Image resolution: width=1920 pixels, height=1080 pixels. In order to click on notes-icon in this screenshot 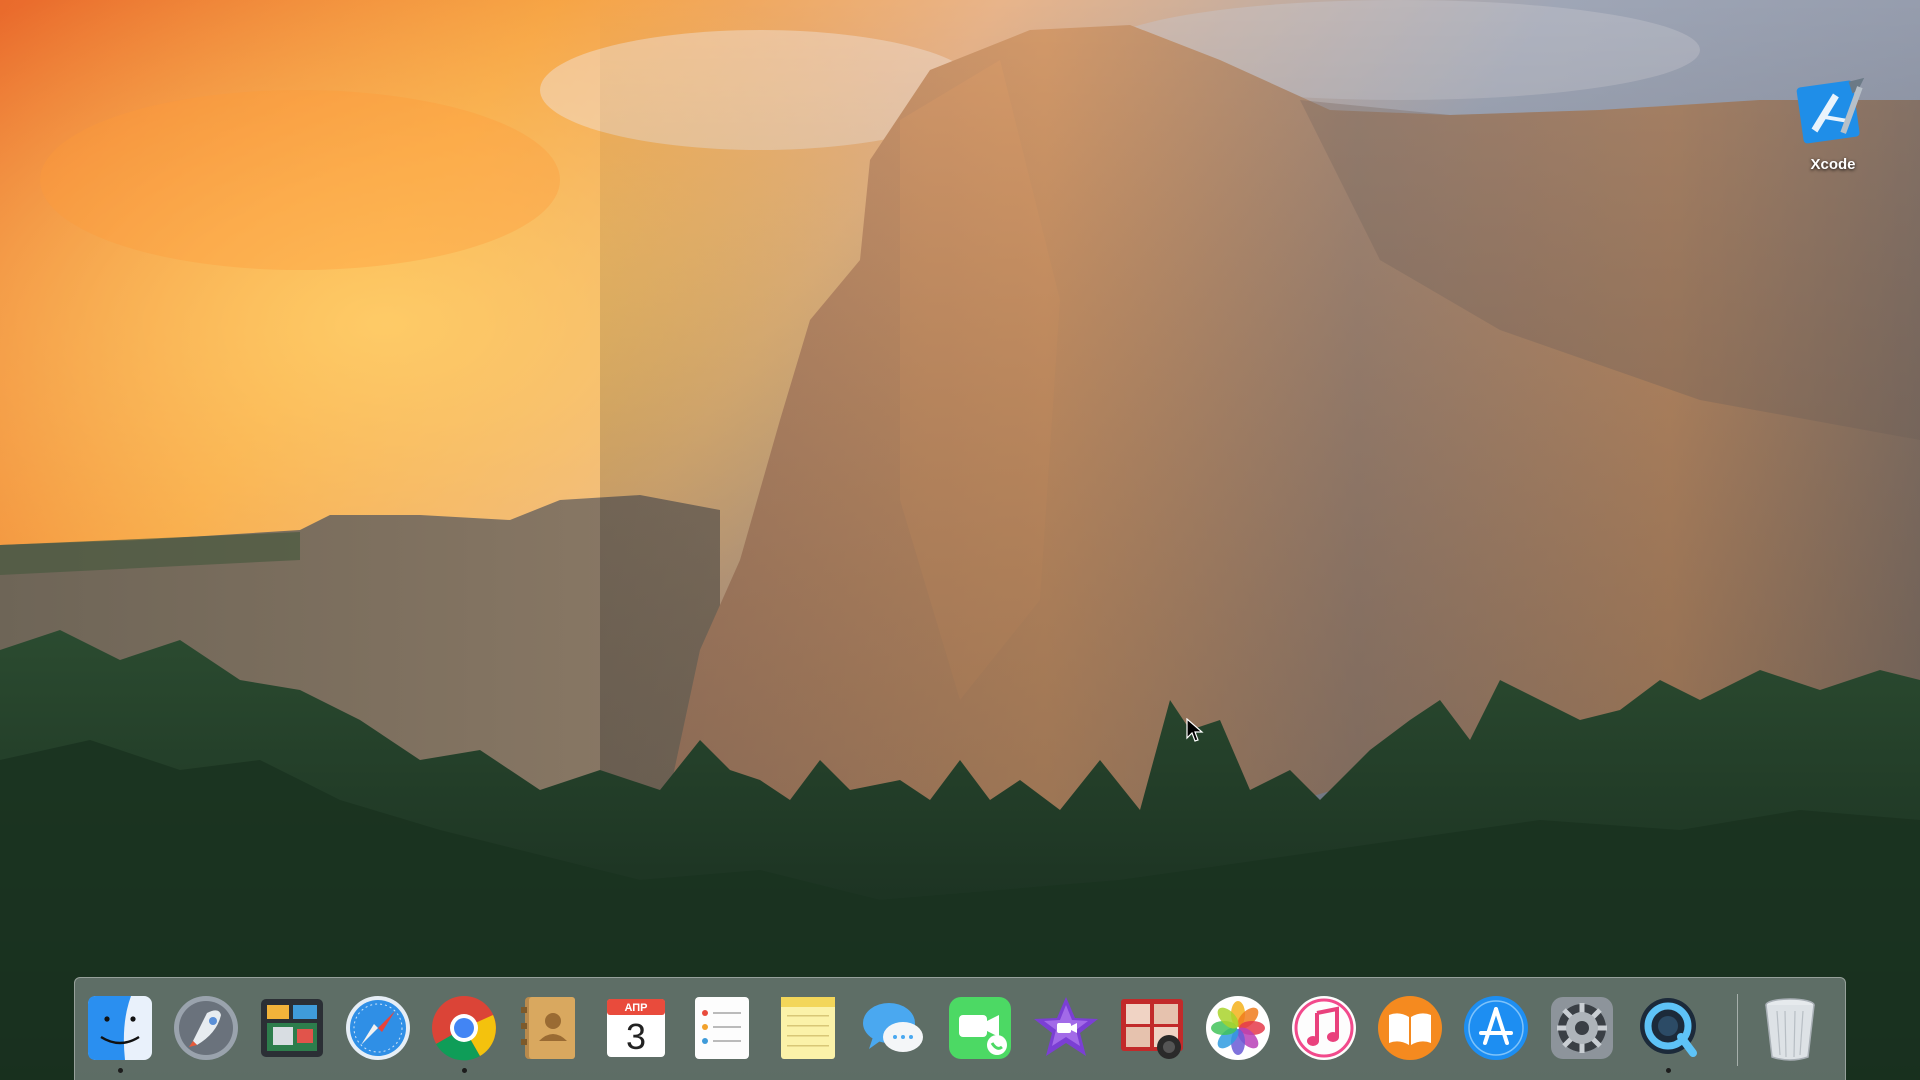, I will do `click(808, 1028)`.